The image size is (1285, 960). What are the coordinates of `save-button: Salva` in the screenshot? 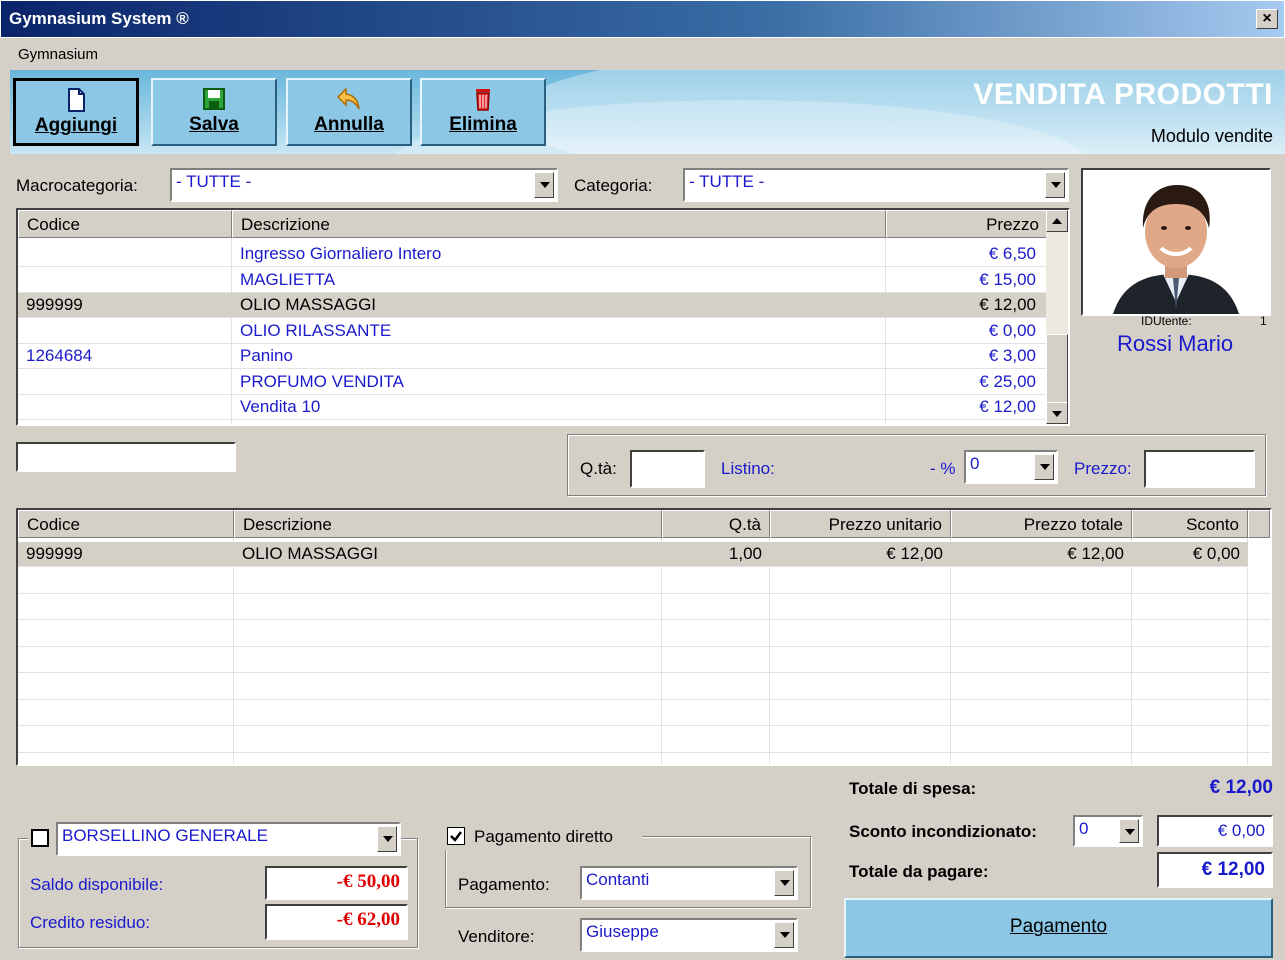 It's located at (214, 112).